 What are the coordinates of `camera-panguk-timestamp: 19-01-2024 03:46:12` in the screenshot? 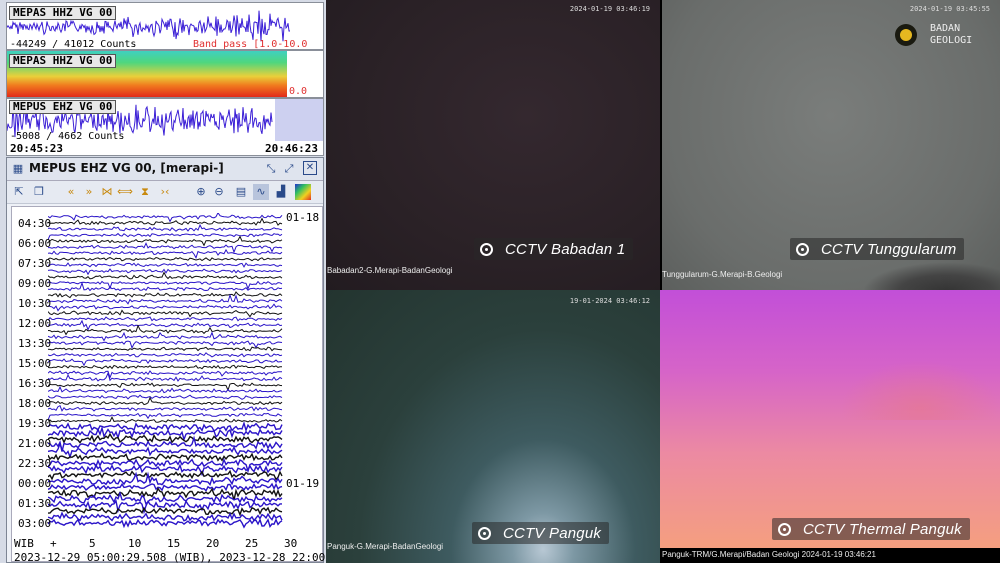 It's located at (609, 301).